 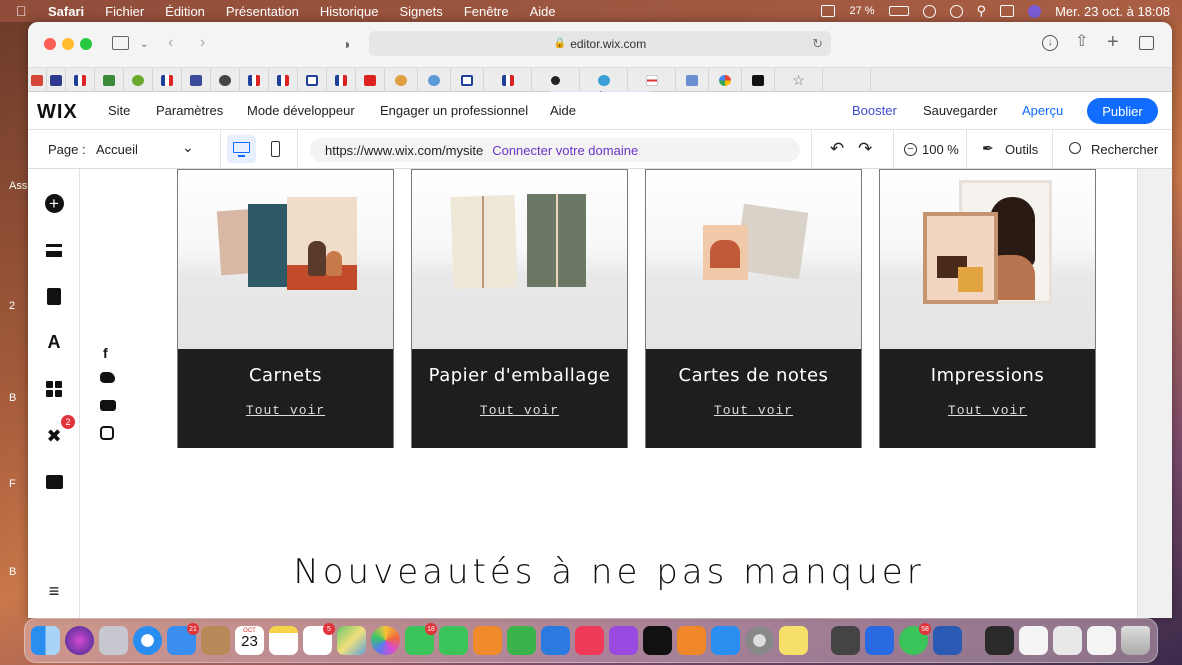 What do you see at coordinates (879, 640) in the screenshot?
I see `chrome-remote-icon` at bounding box center [879, 640].